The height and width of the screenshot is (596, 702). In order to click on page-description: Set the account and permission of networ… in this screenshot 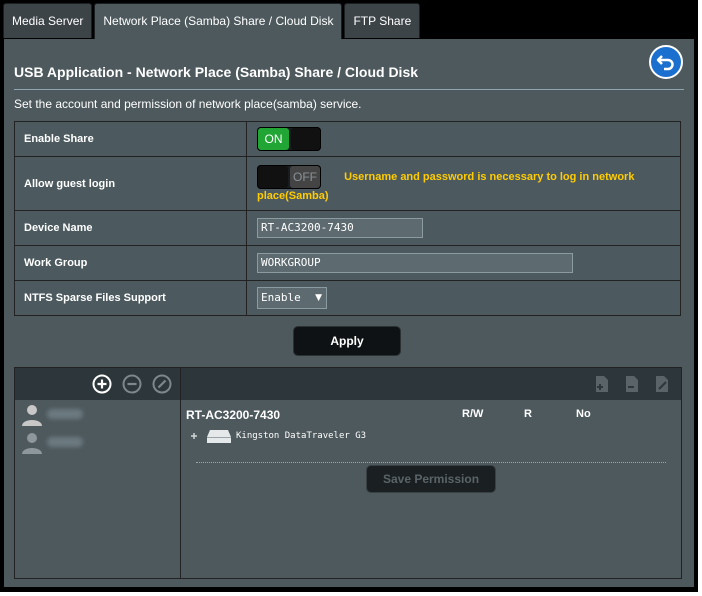, I will do `click(188, 104)`.